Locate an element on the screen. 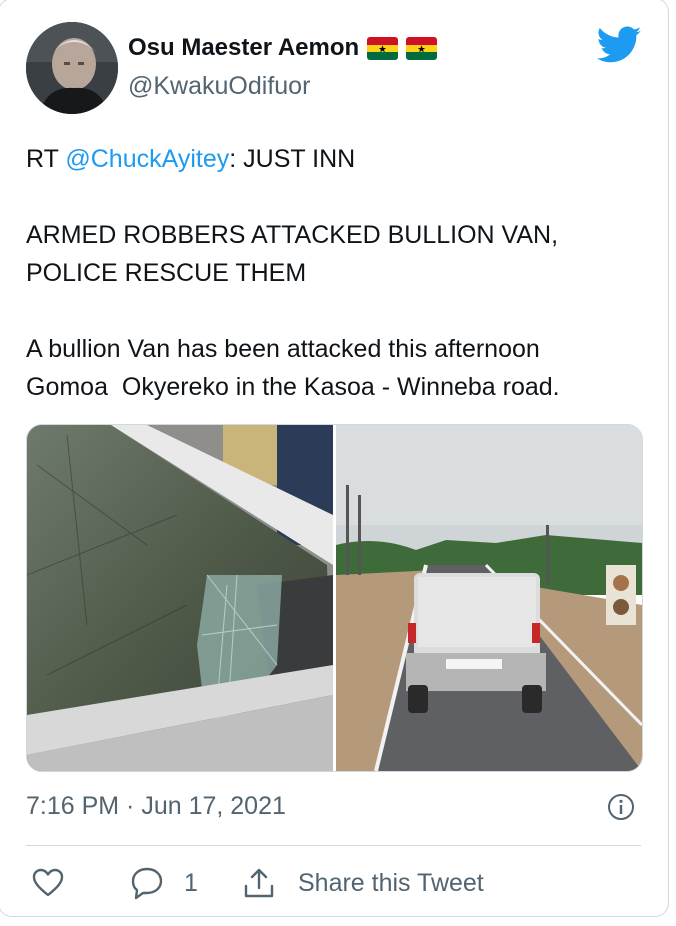 Image resolution: width=676 pixels, height=926 pixels. headline-line-1: ARMED ROBBERS ATTACKED BULLION VAN, is located at coordinates (292, 235).